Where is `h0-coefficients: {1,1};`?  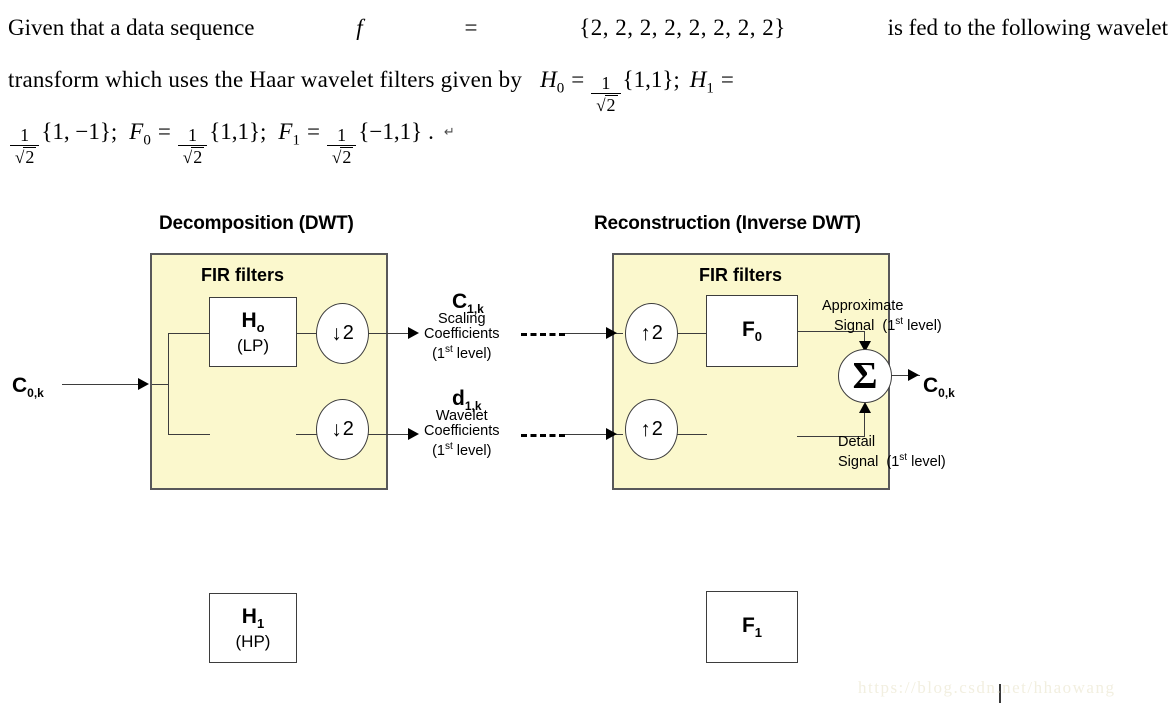 h0-coefficients: {1,1}; is located at coordinates (651, 79).